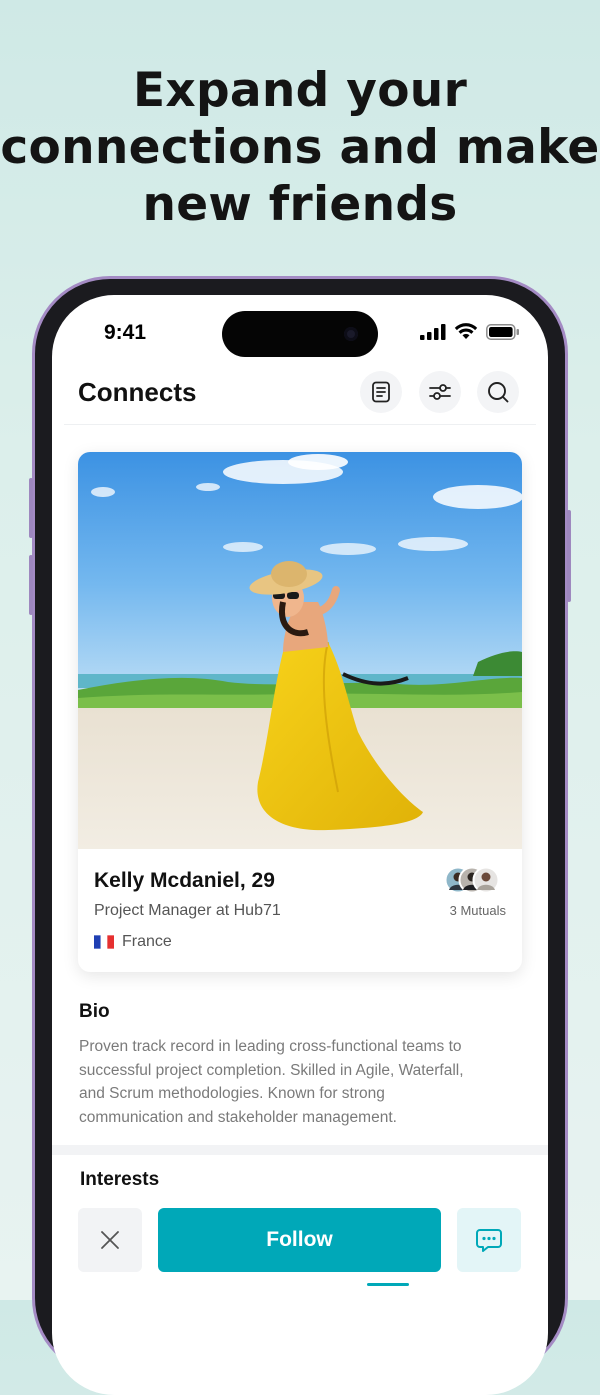 The height and width of the screenshot is (1395, 600). What do you see at coordinates (502, 331) in the screenshot?
I see `battery-icon` at bounding box center [502, 331].